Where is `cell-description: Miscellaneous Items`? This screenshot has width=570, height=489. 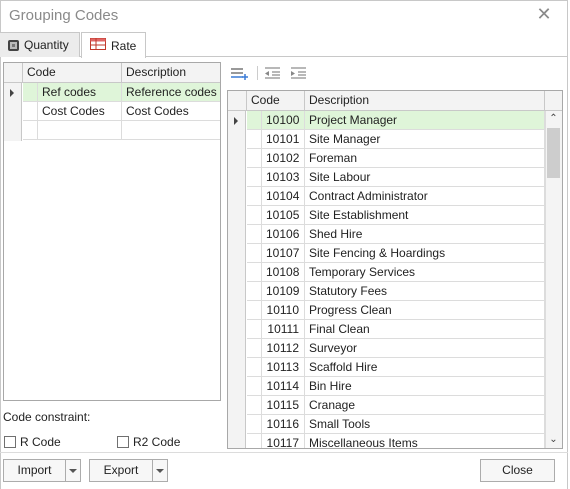 cell-description: Miscellaneous Items is located at coordinates (425, 441).